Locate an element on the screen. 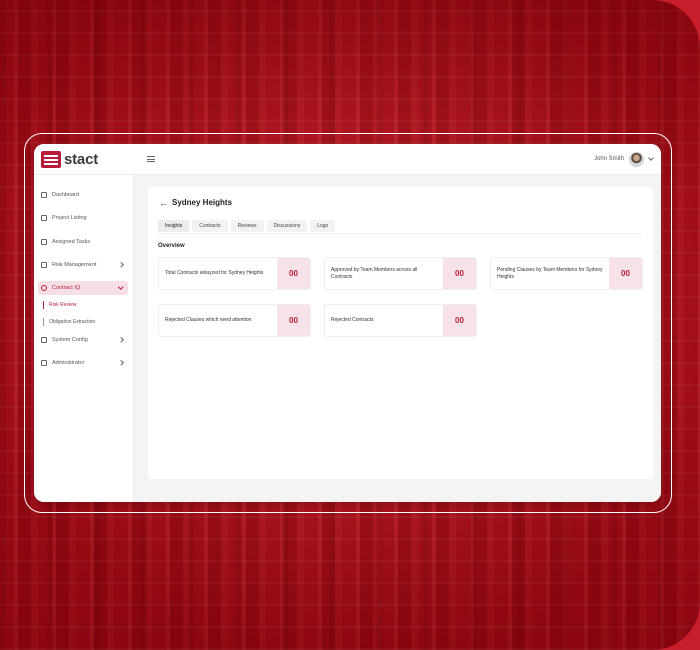  globe-icon is located at coordinates (44, 288).